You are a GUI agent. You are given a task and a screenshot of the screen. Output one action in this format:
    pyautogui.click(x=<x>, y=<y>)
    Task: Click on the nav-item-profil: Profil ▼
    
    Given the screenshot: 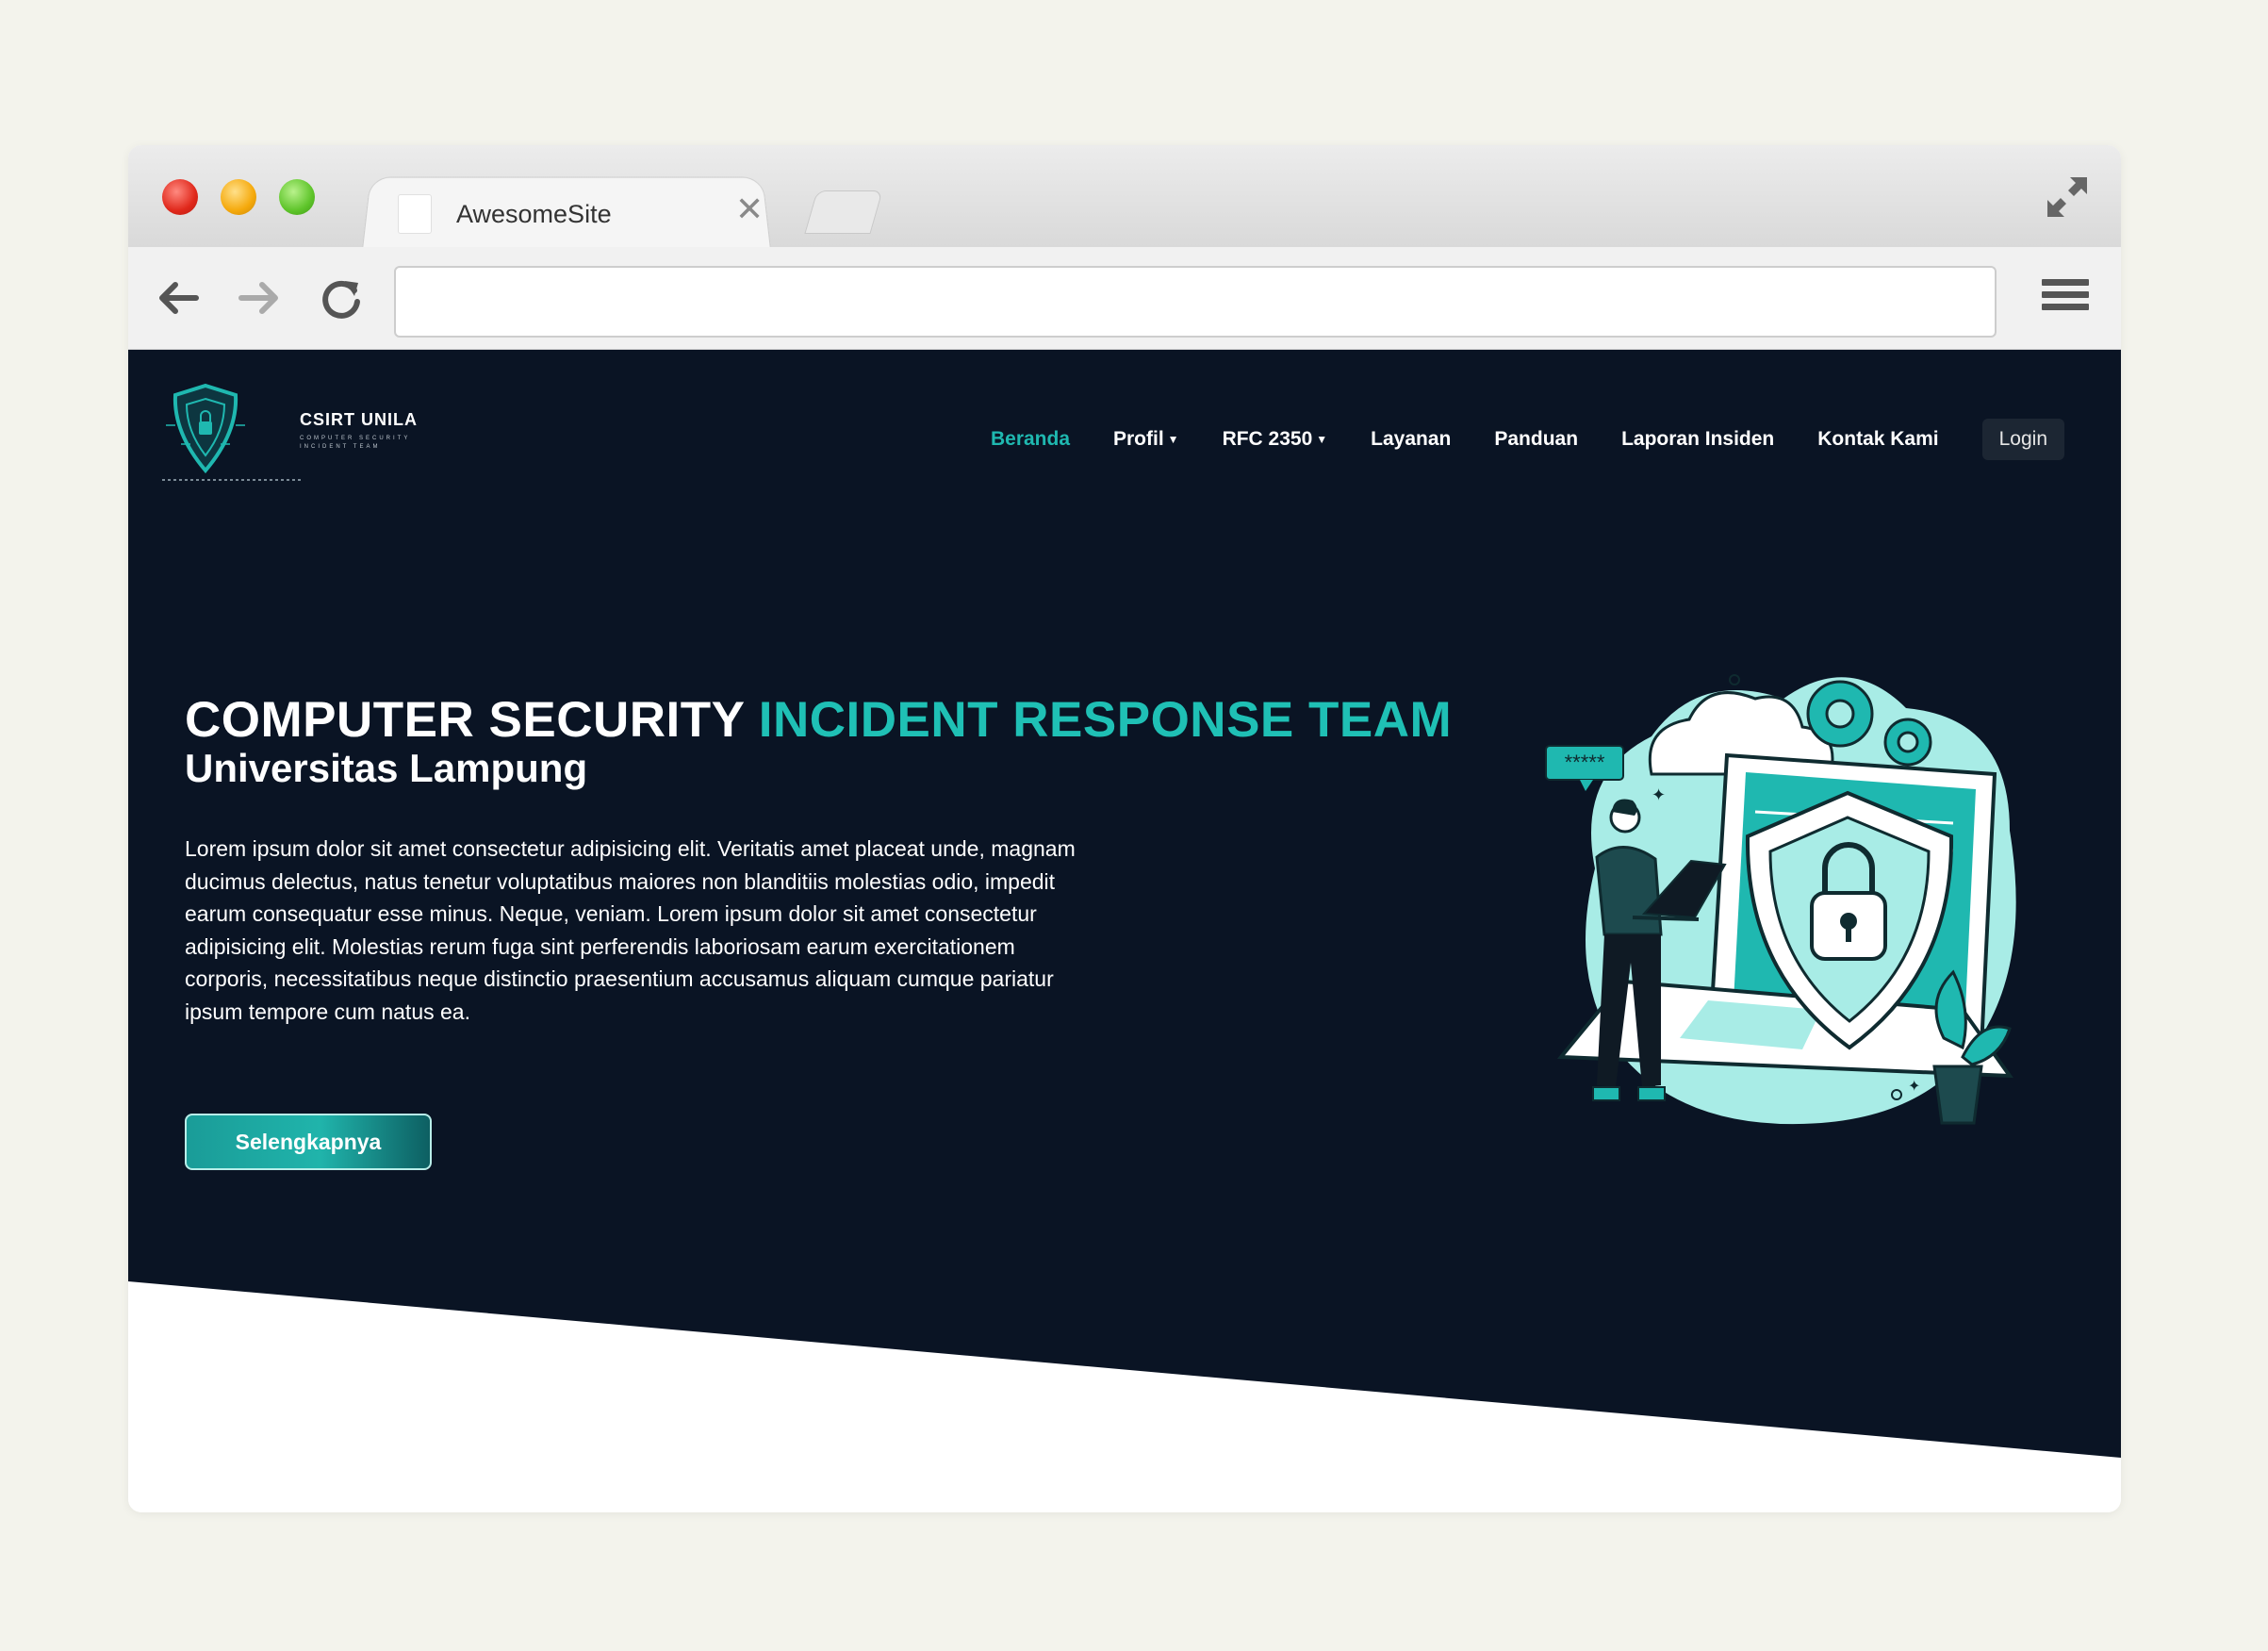 What is the action you would take?
    pyautogui.click(x=1146, y=439)
    